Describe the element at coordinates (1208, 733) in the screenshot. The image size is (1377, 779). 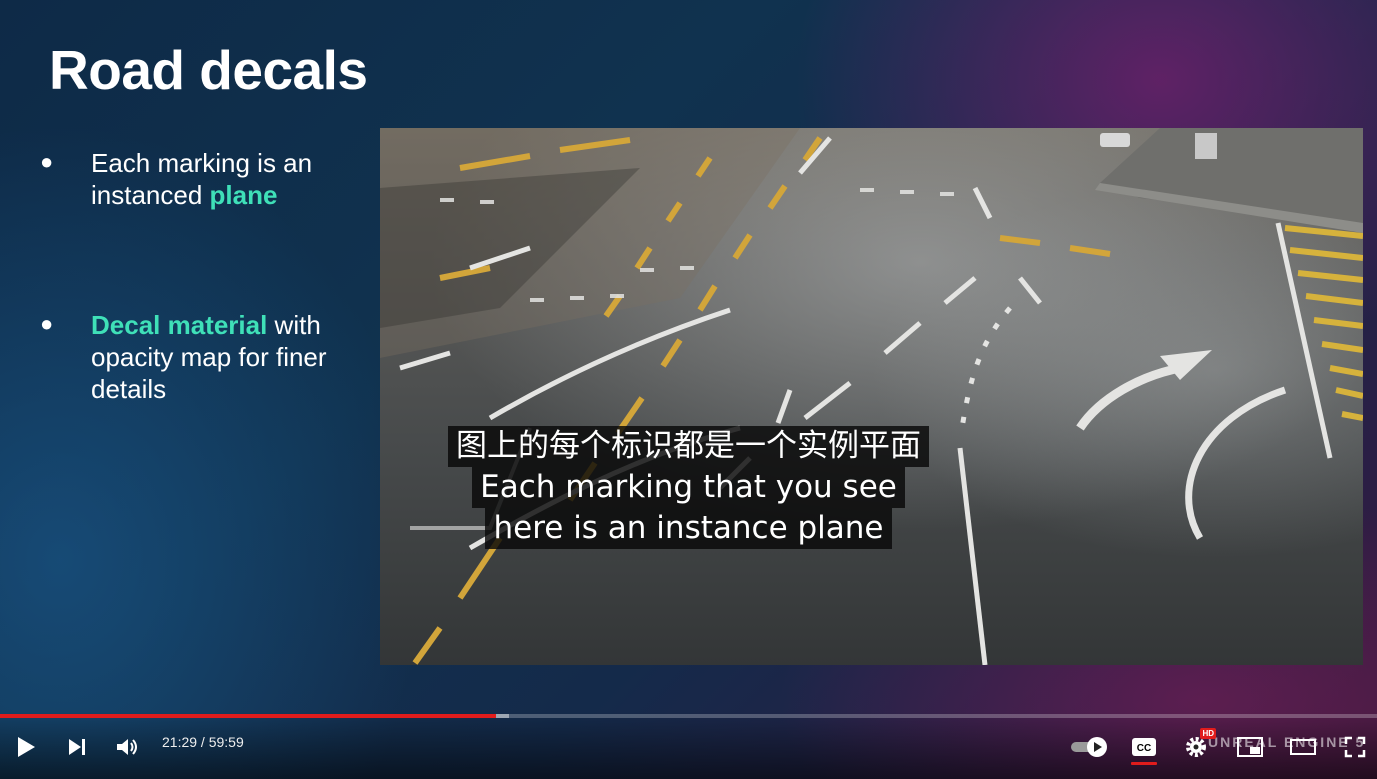
I see `hd-badge: HD` at that location.